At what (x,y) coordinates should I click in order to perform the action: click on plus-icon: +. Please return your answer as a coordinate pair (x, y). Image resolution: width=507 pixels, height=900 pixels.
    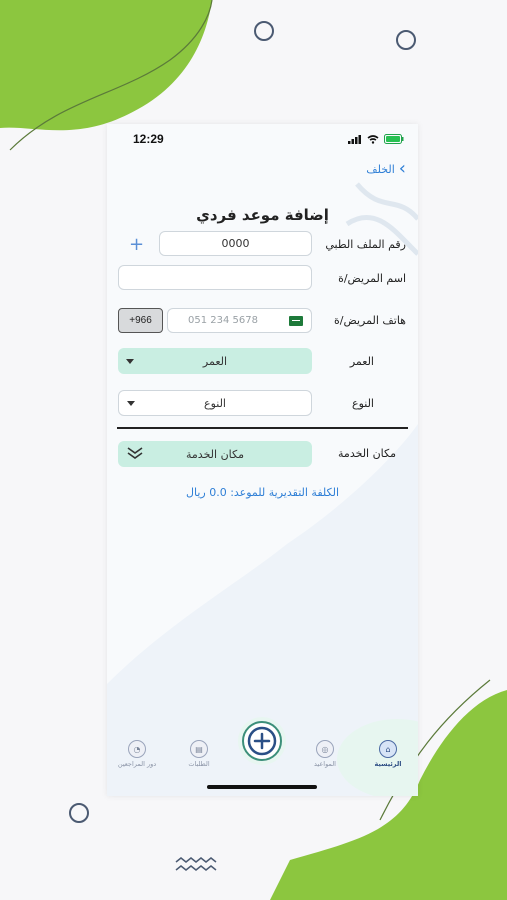
    Looking at the image, I should click on (136, 244).